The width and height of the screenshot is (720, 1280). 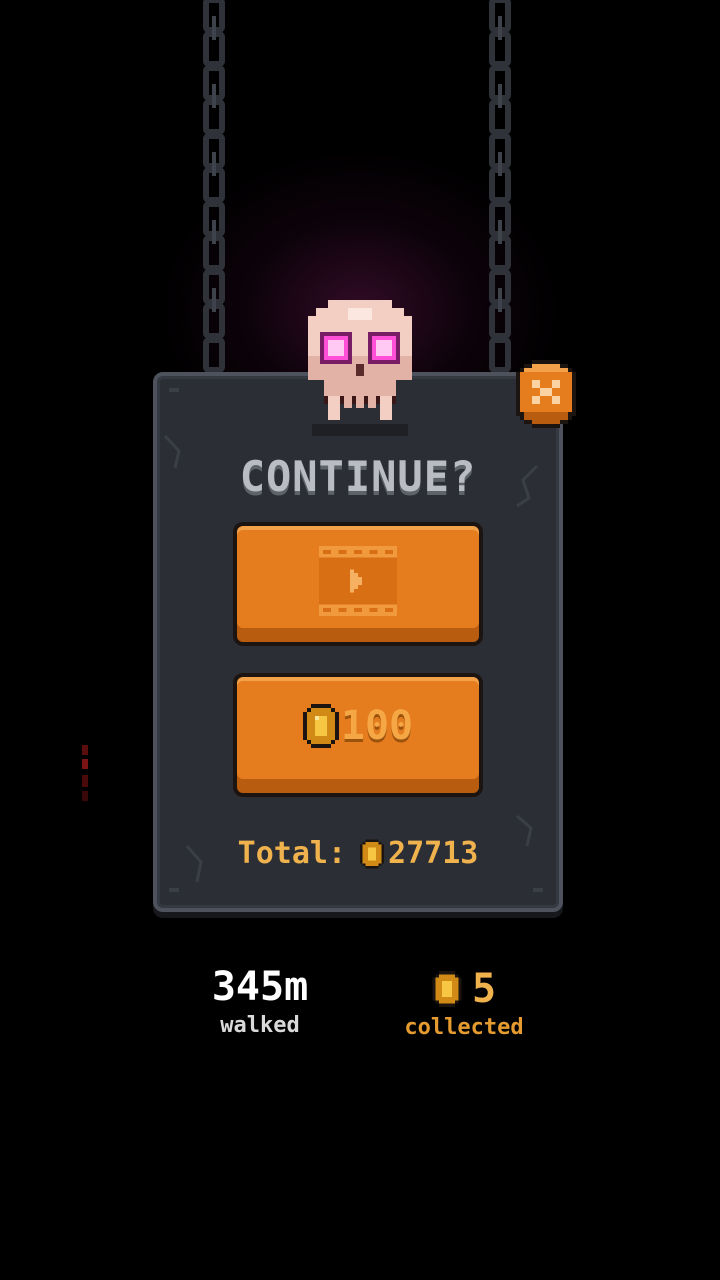 I want to click on chain-left, so click(x=214, y=186).